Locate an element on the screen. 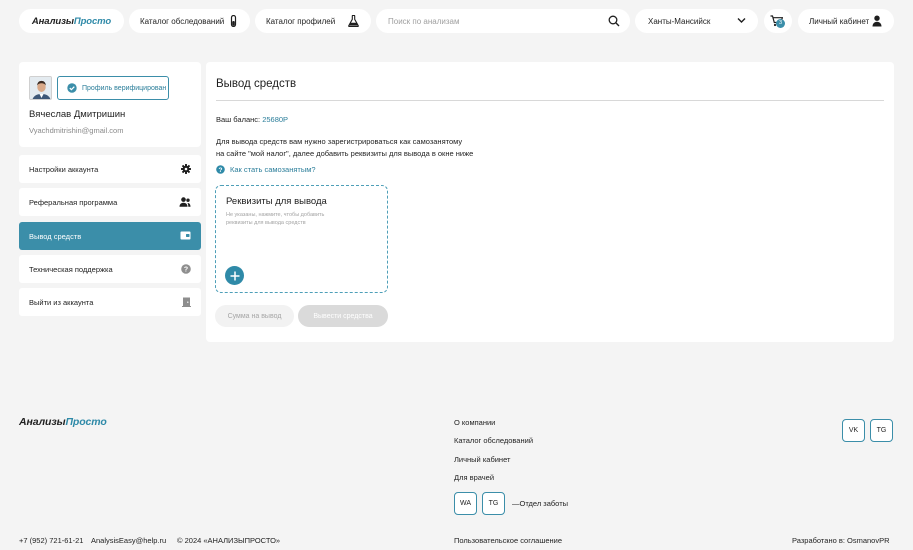 This screenshot has width=913, height=550. users-icon is located at coordinates (185, 202).